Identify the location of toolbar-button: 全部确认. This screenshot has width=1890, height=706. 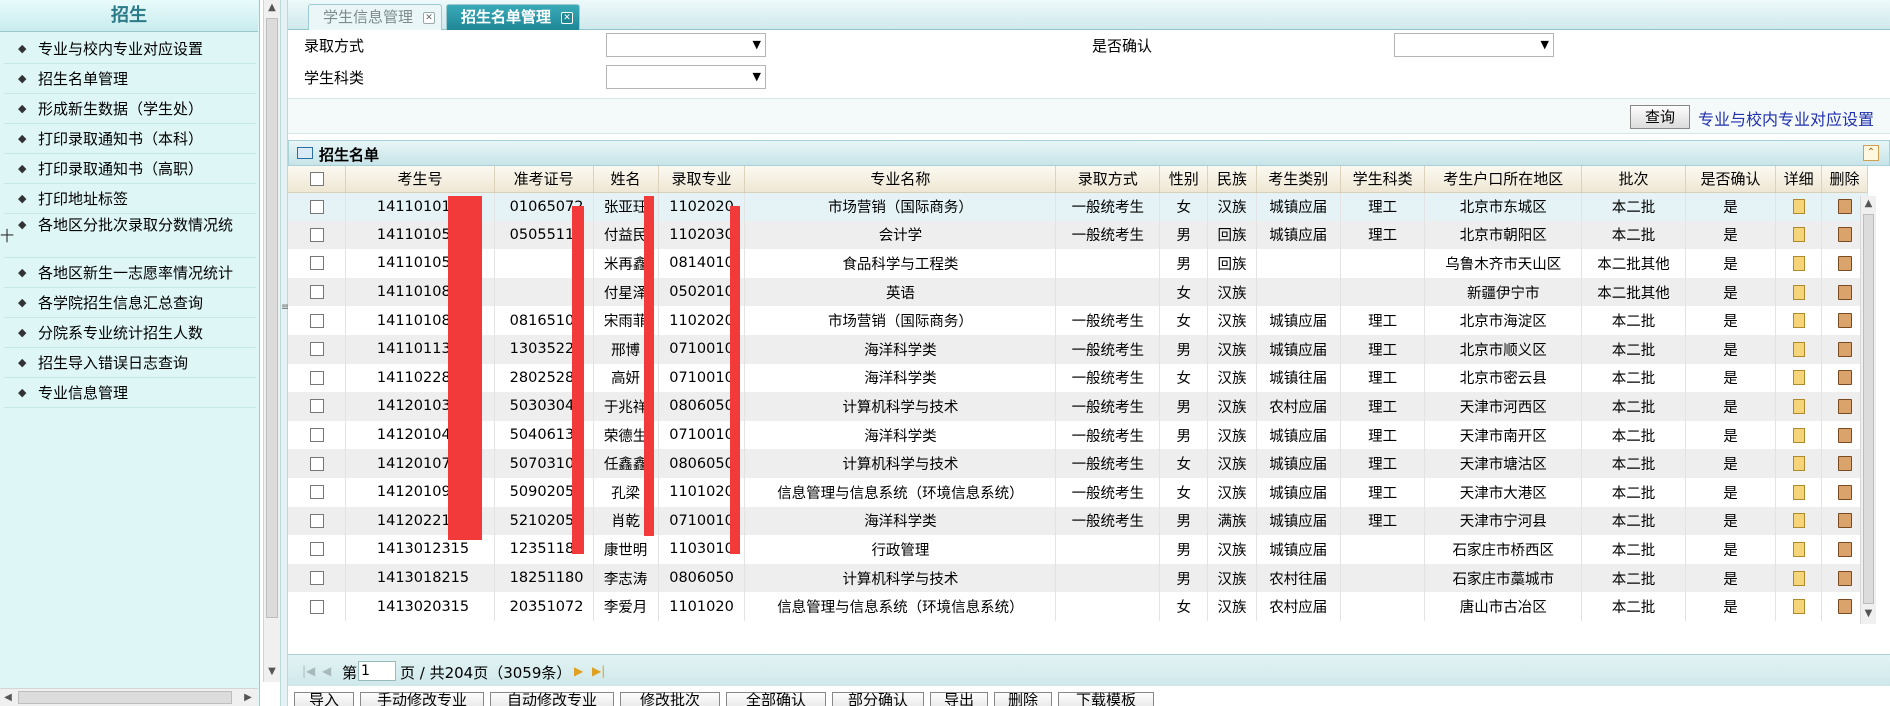
(776, 699).